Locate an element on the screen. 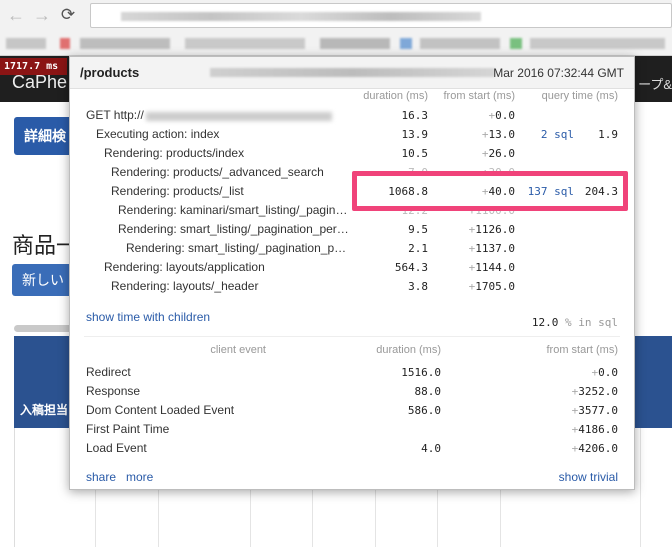 Image resolution: width=672 pixels, height=547 pixels. step-from-start: +1126.0 is located at coordinates (491, 229).